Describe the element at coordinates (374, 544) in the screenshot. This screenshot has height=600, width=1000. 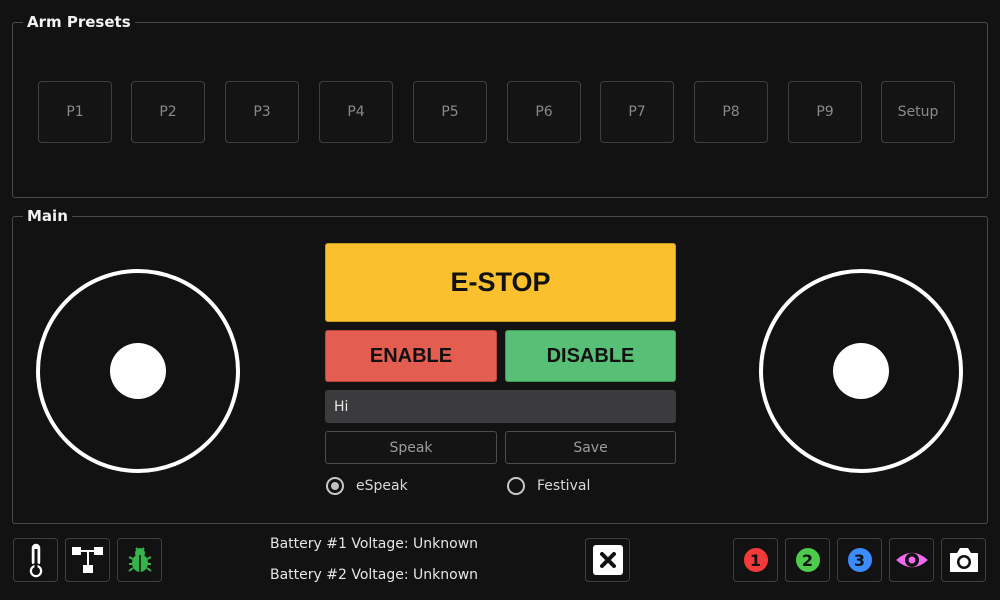
I see `battery-1-status: Battery #1 Voltage: Unknown` at that location.